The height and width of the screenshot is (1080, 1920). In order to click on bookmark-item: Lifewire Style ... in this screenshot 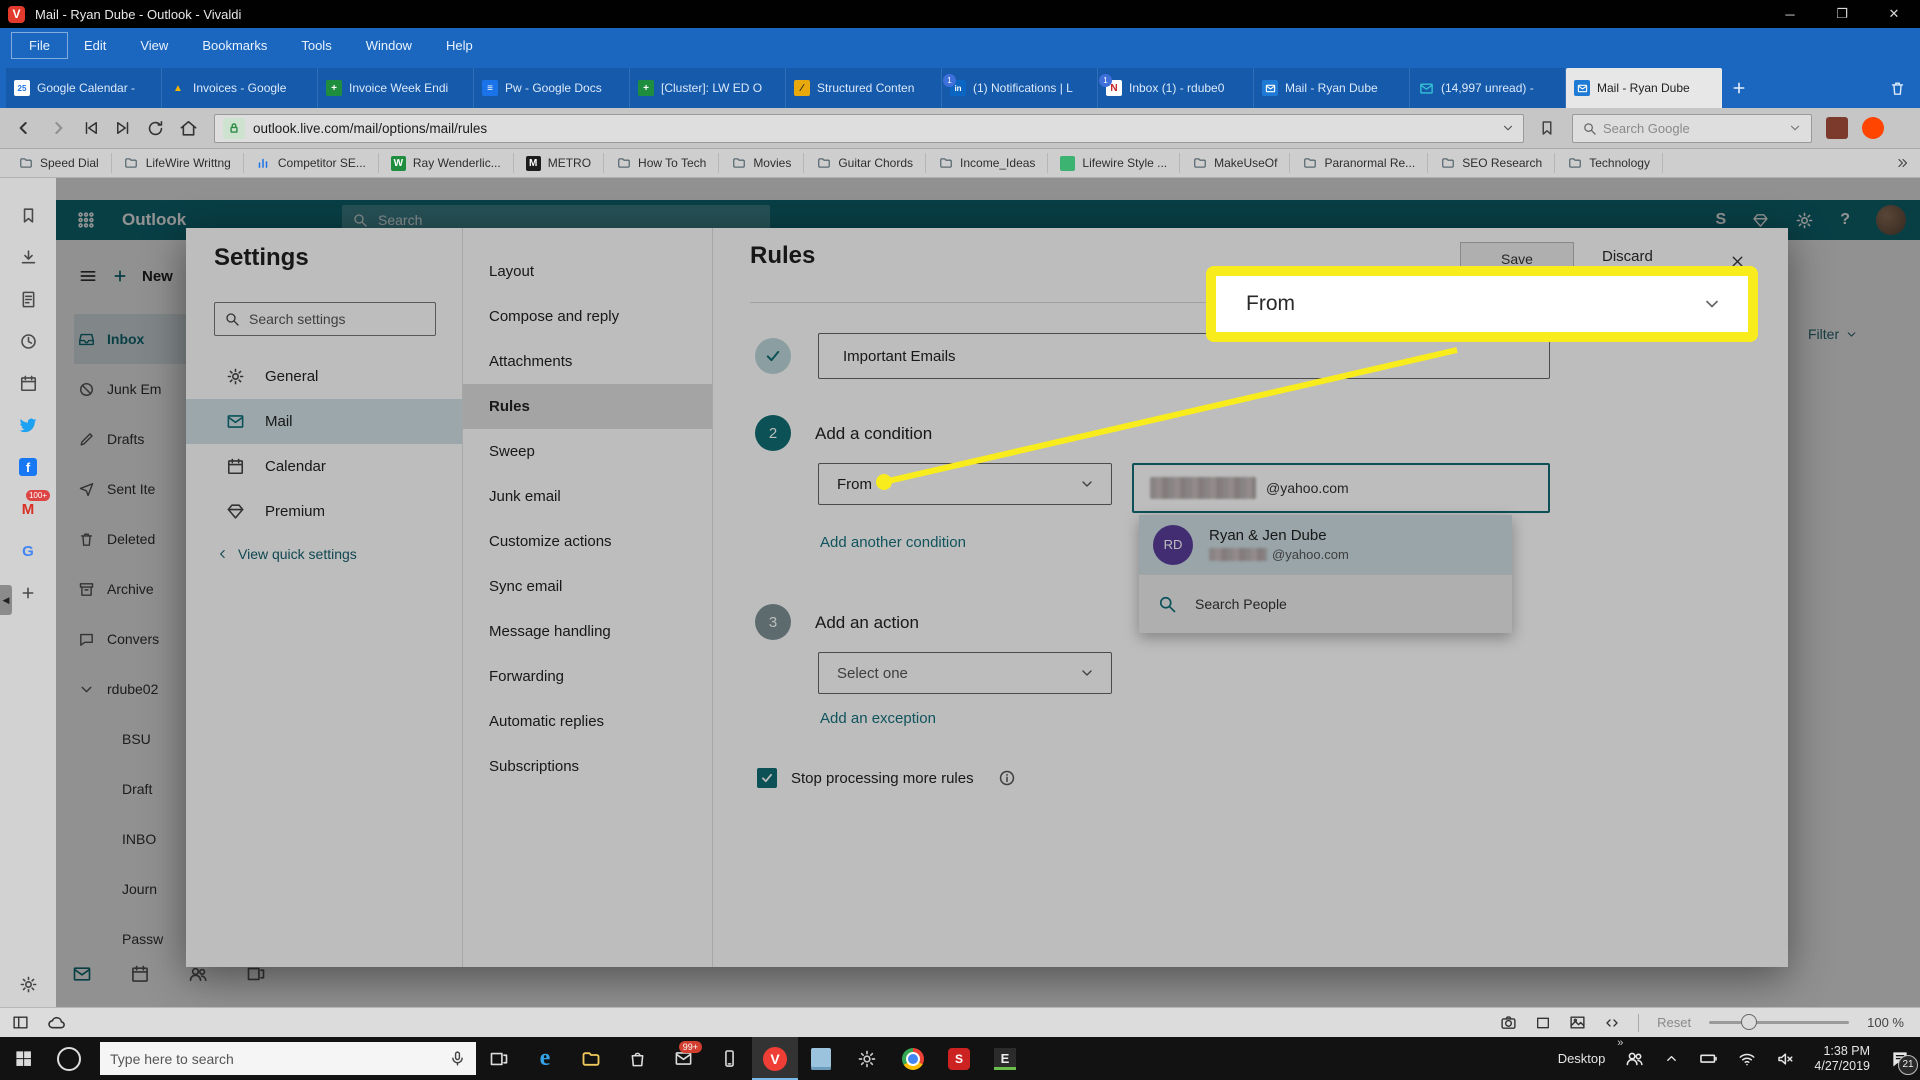, I will do `click(1114, 163)`.